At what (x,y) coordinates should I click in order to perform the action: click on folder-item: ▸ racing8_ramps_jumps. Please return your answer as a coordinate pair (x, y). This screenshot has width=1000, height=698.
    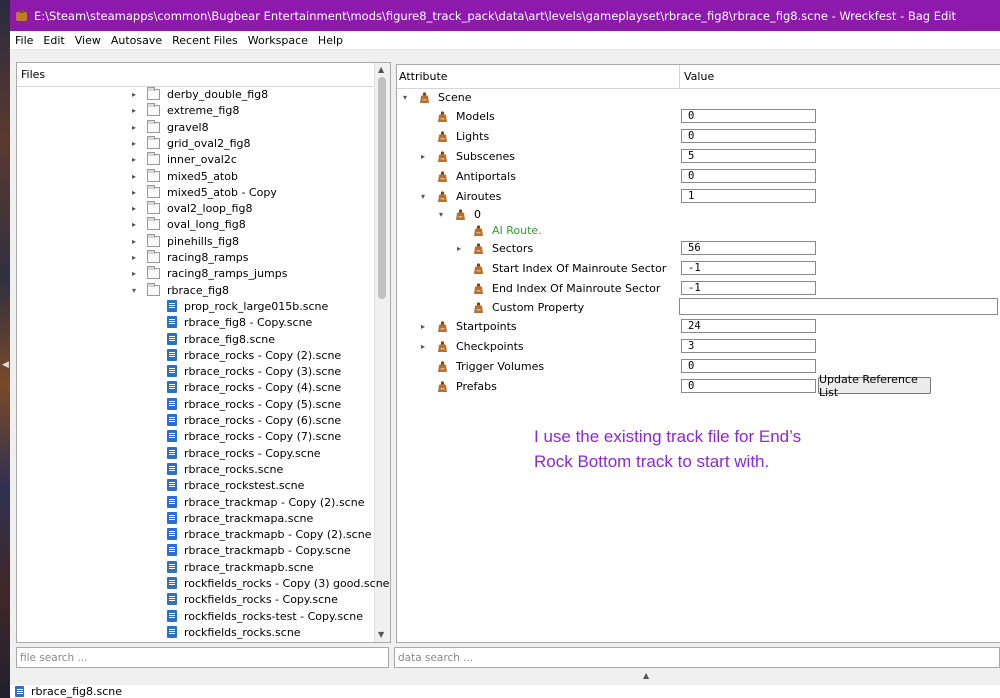
    Looking at the image, I should click on (209, 273).